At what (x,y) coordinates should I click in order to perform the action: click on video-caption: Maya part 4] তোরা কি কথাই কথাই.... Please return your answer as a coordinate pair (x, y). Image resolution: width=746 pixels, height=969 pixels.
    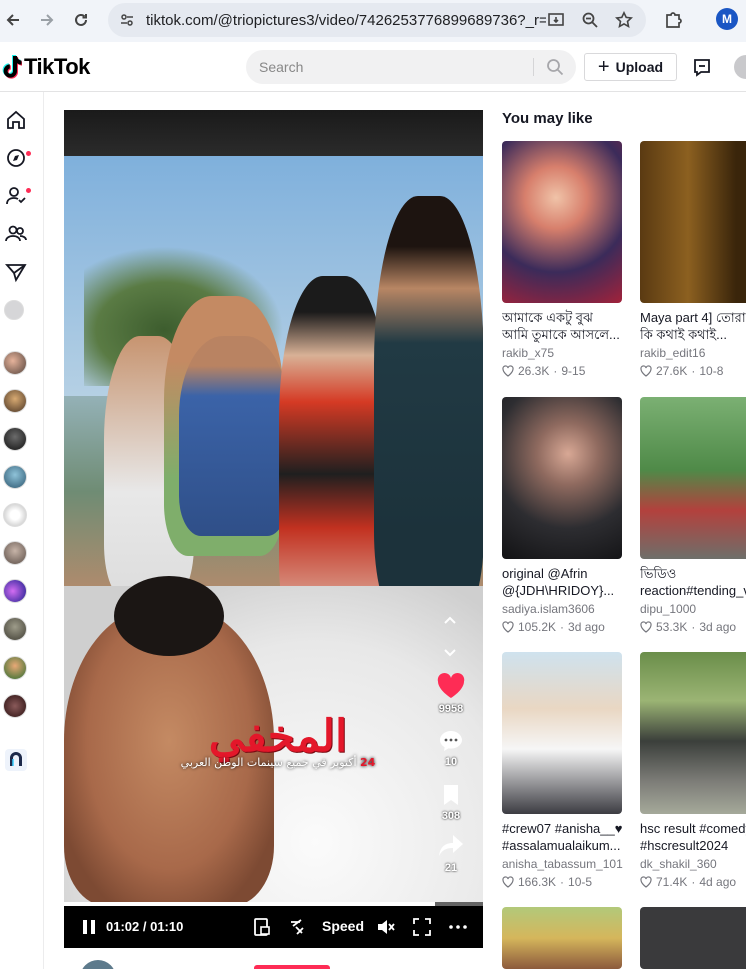
    Looking at the image, I should click on (693, 326).